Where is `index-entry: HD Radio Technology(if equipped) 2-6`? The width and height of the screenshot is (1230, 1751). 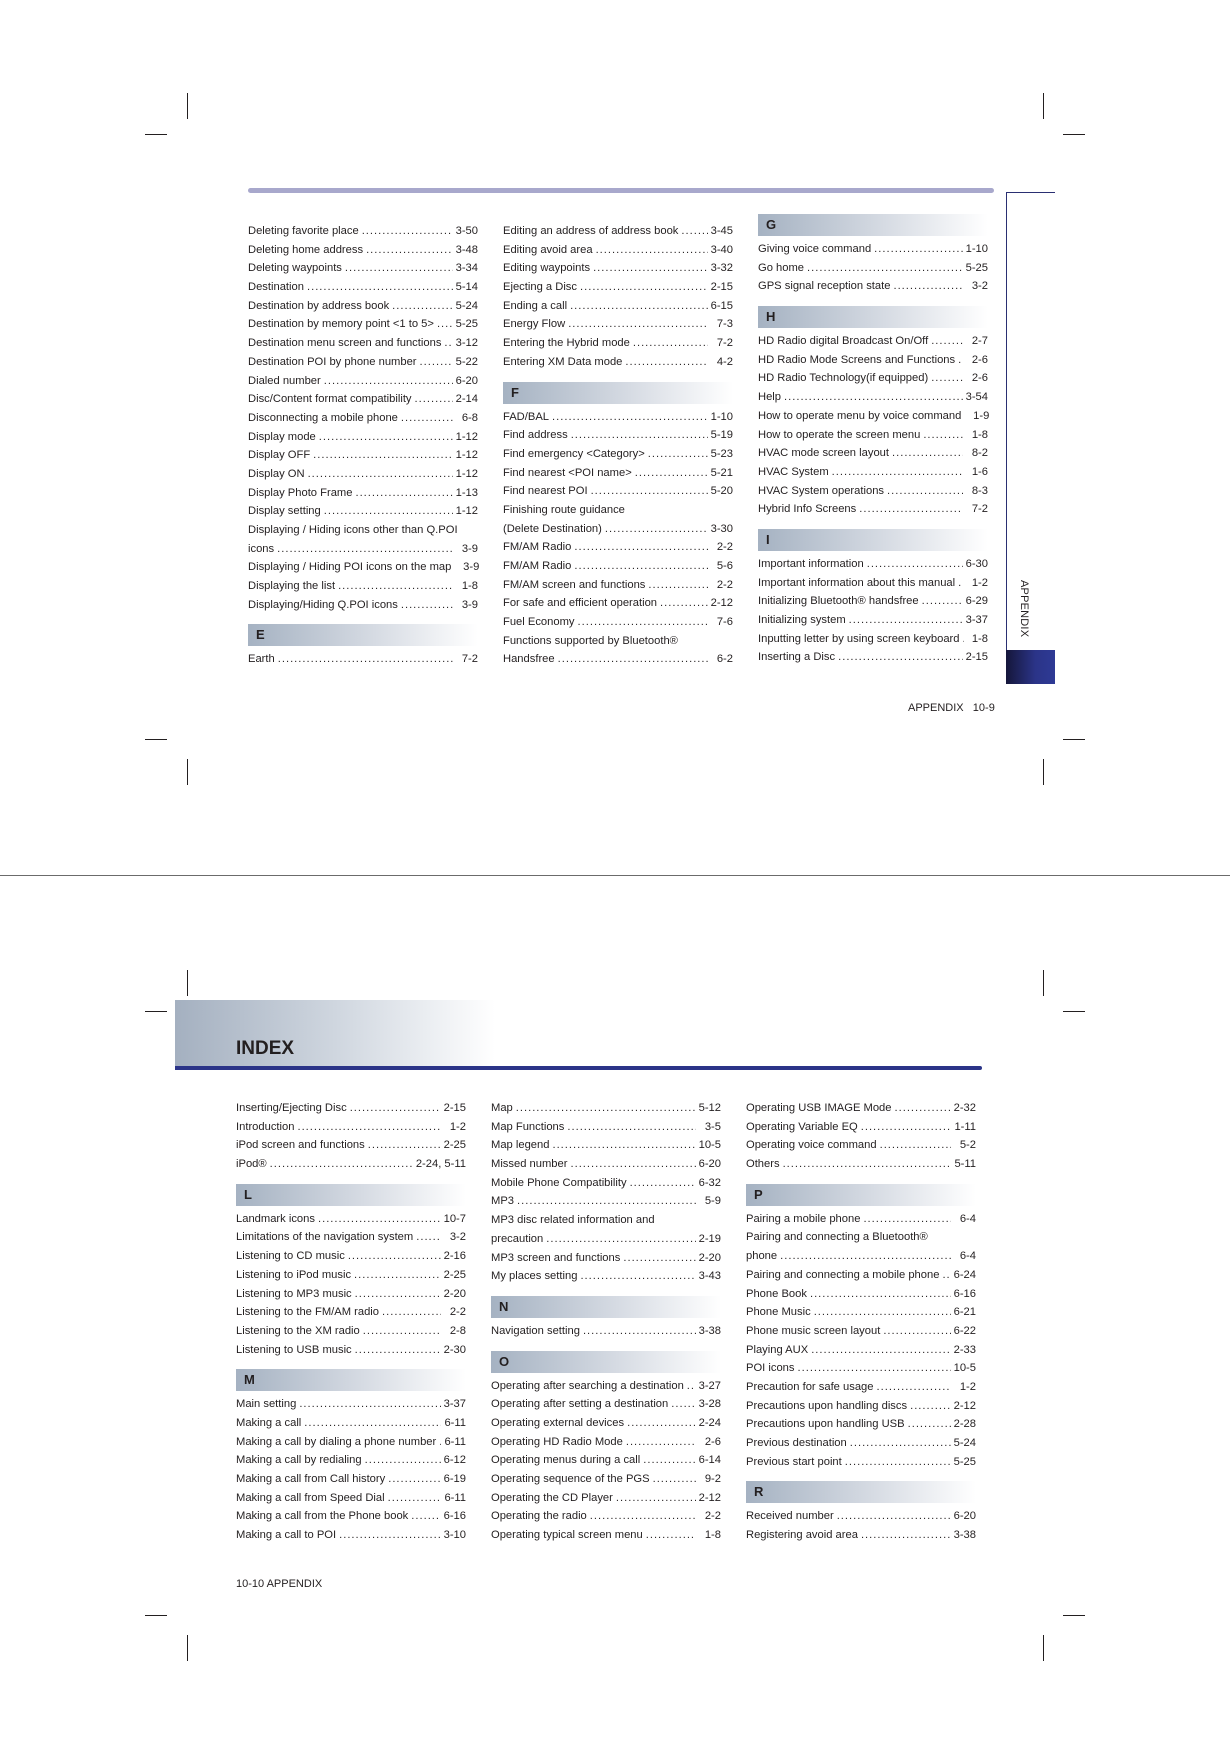
index-entry: HD Radio Technology(if equipped) 2-6 is located at coordinates (873, 378).